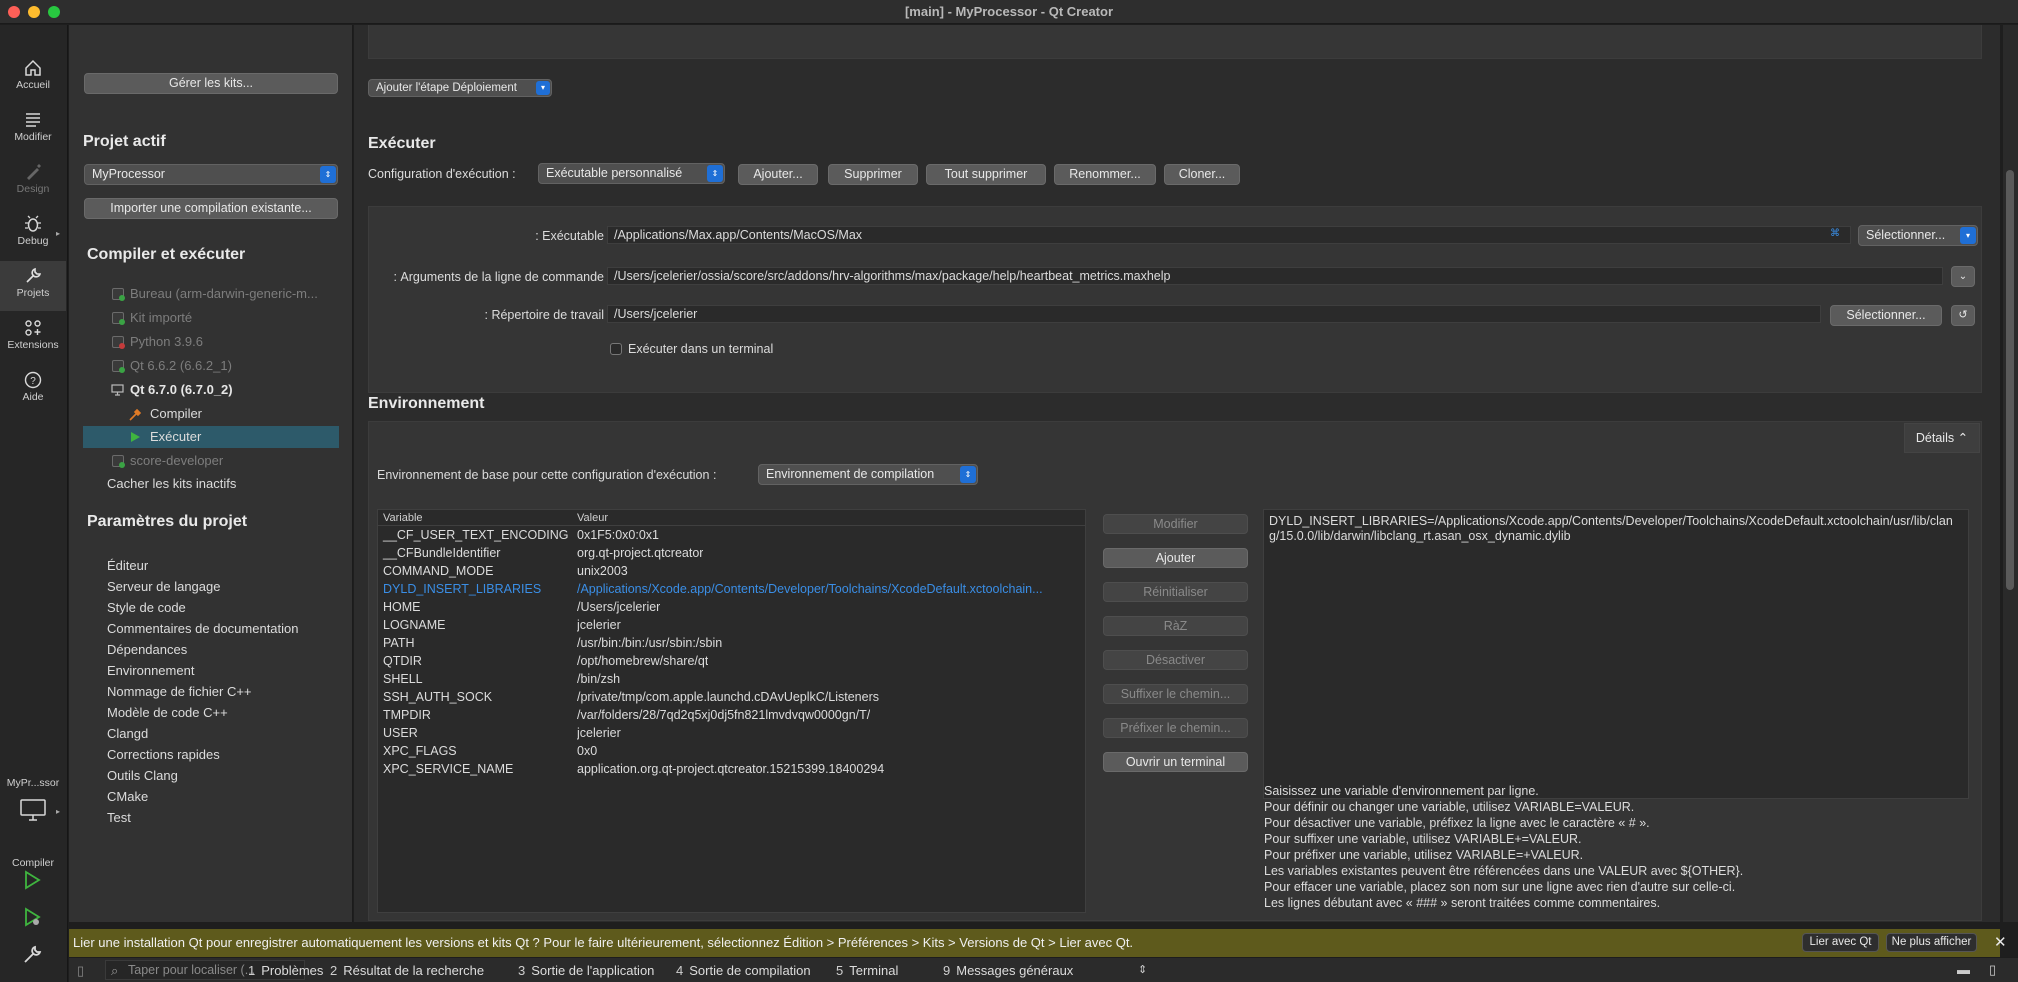 The width and height of the screenshot is (2018, 982). I want to click on do-not-show-again-button: Ne plus afficher, so click(1931, 942).